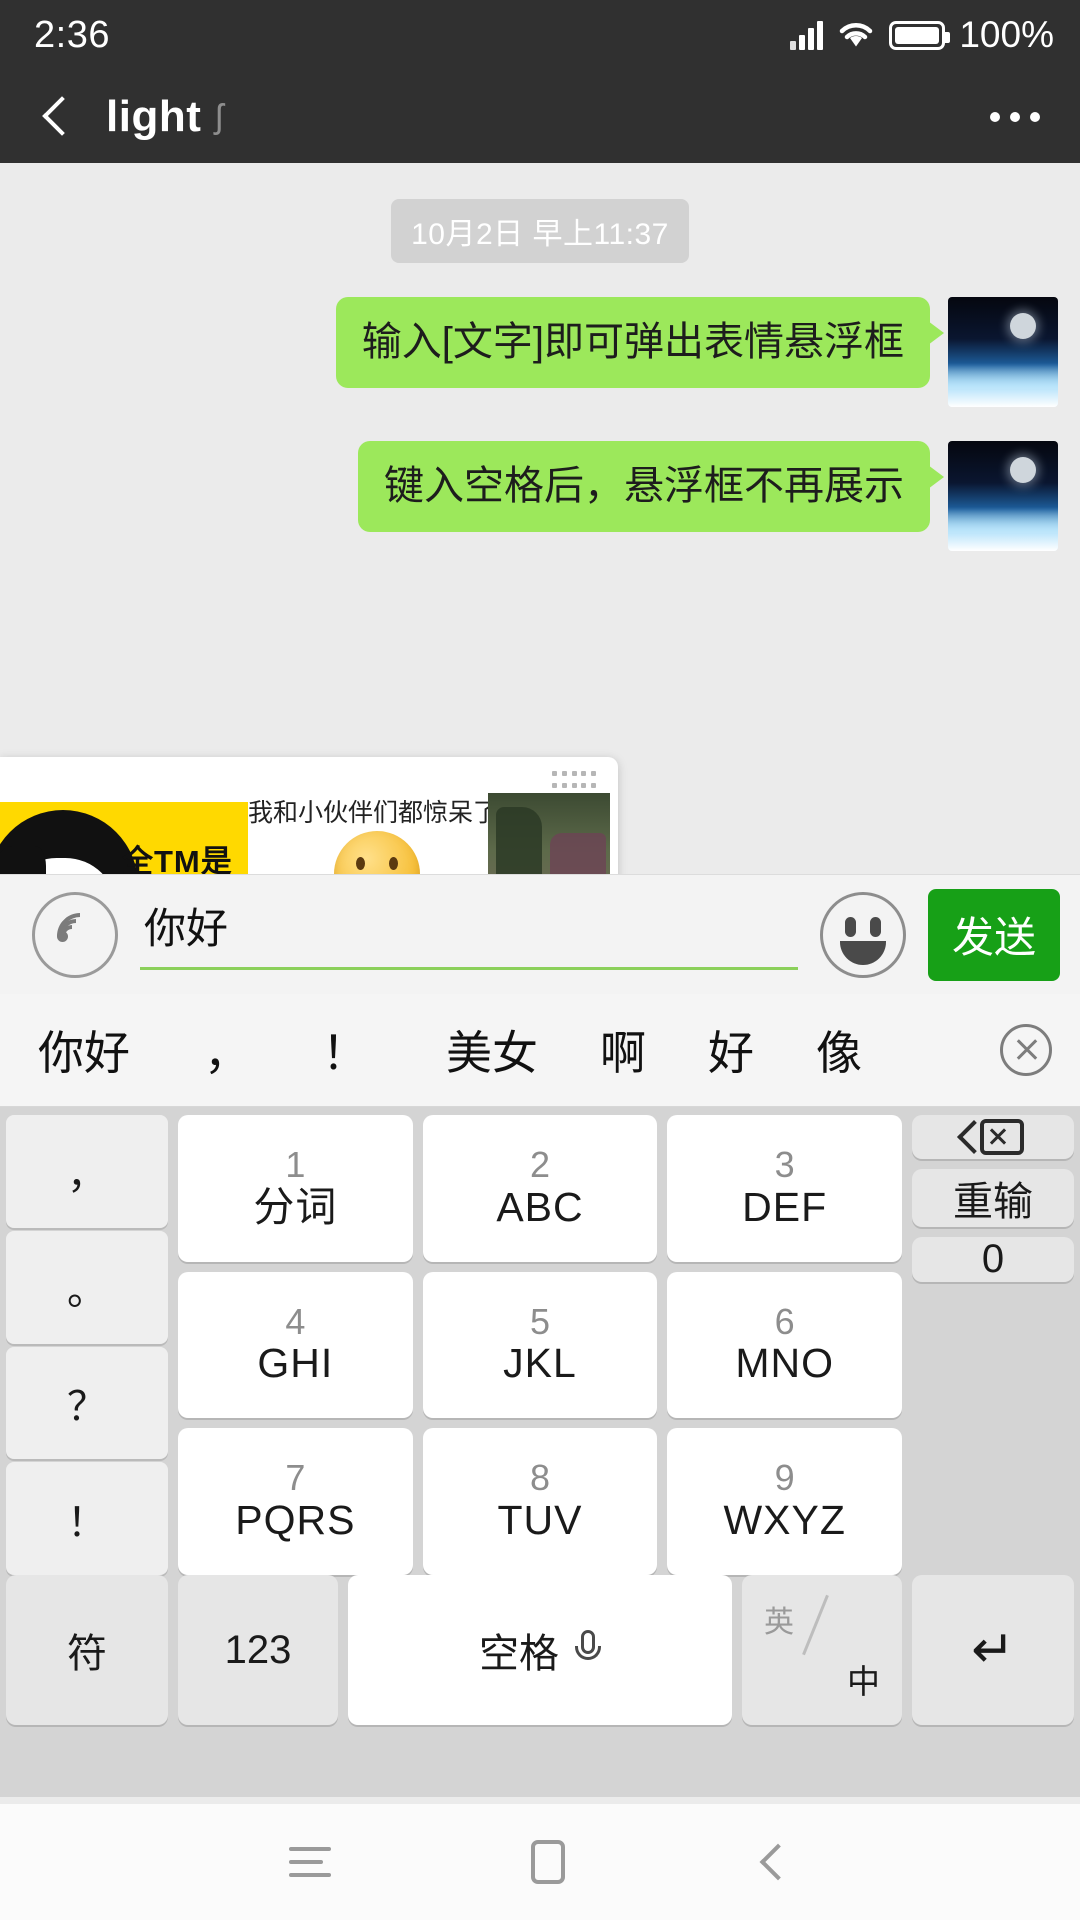  I want to click on page-title: light, so click(154, 116).